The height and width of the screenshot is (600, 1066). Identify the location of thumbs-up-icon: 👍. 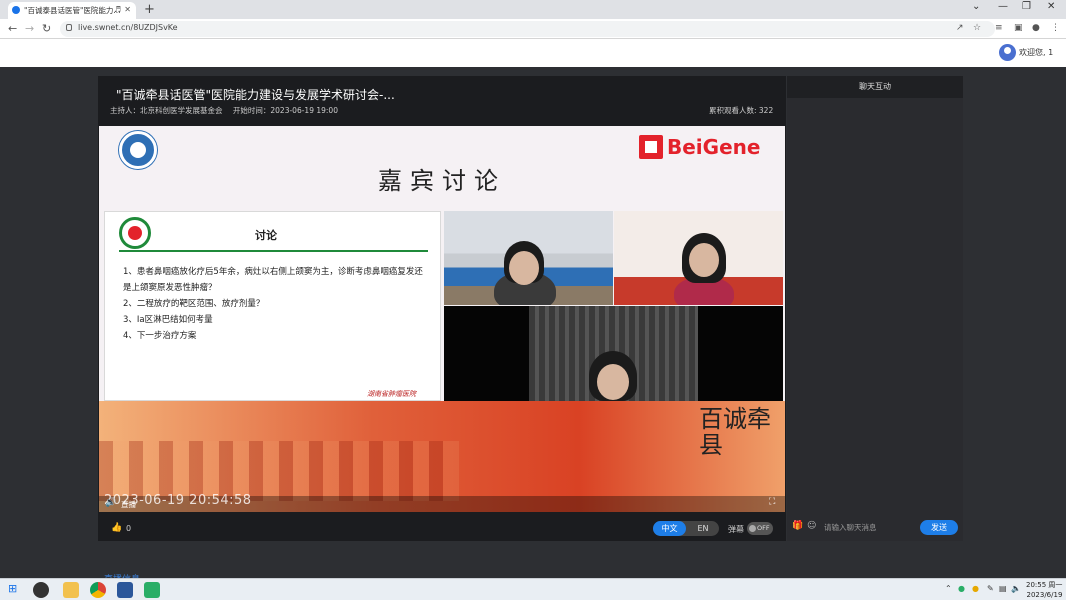
(116, 528).